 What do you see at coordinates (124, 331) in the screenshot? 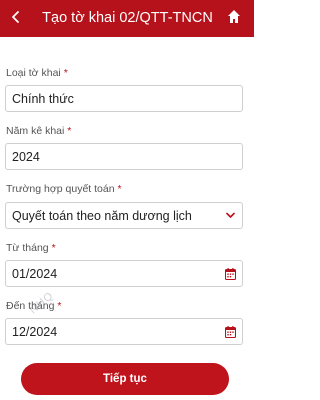
I see `den-thang-field: 12/2024` at bounding box center [124, 331].